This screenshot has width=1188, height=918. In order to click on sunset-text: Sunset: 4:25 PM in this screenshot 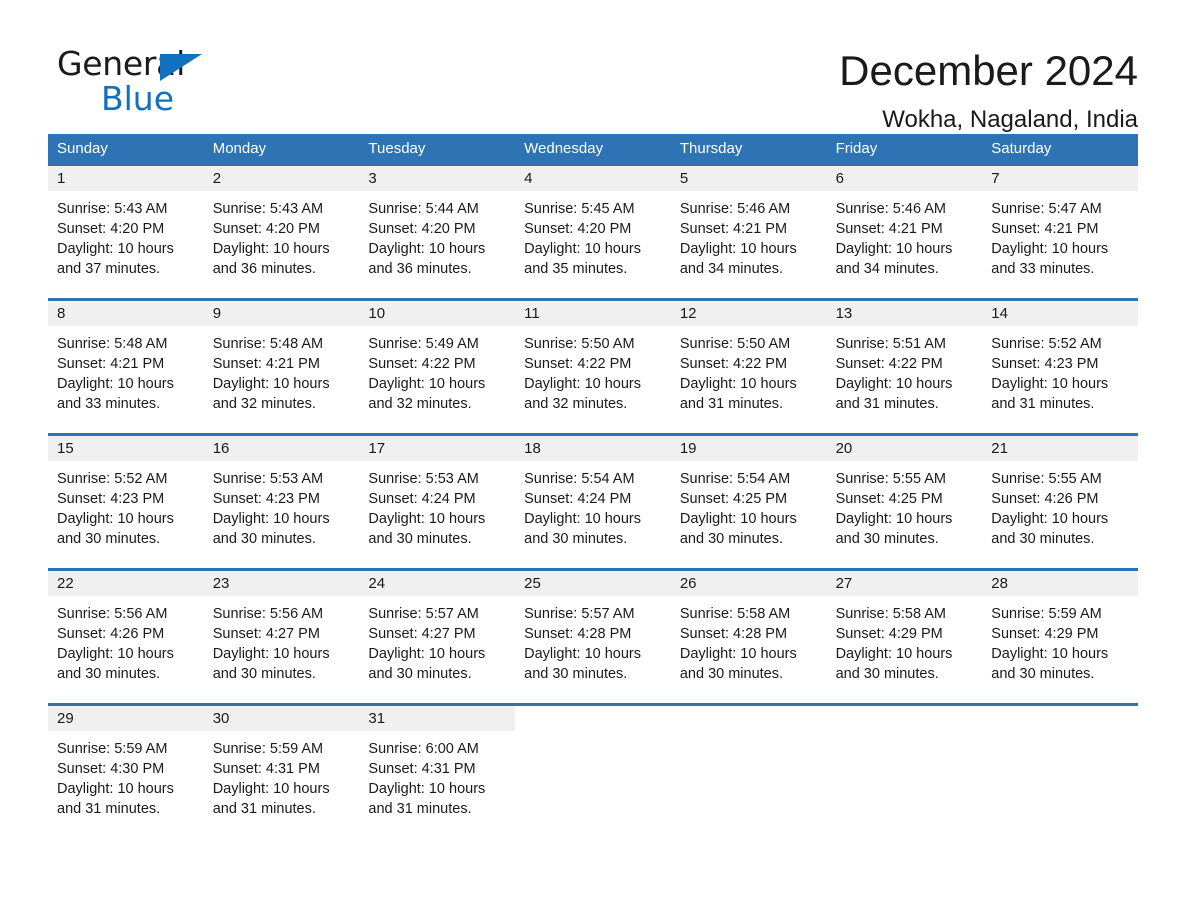, I will do `click(889, 499)`.